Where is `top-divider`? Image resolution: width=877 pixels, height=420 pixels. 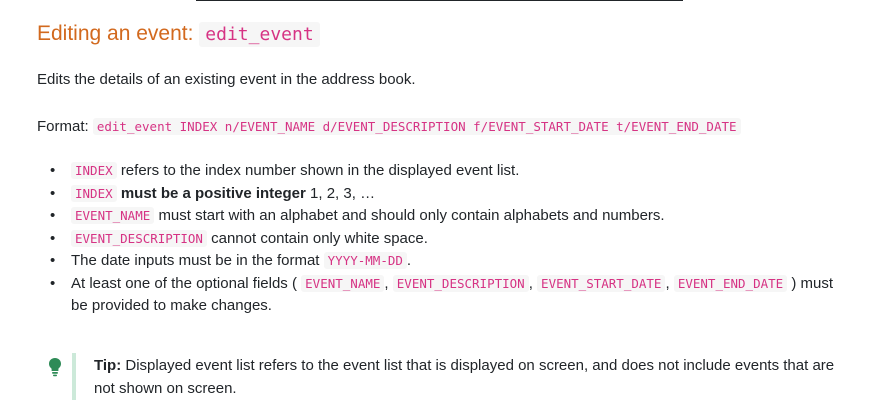 top-divider is located at coordinates (439, 0).